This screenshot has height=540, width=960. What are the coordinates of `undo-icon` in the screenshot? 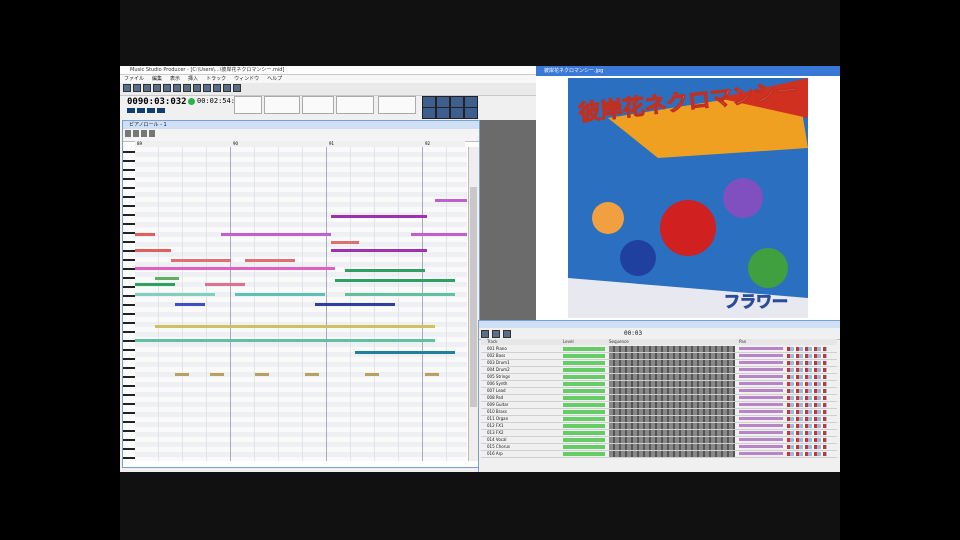 It's located at (187, 88).